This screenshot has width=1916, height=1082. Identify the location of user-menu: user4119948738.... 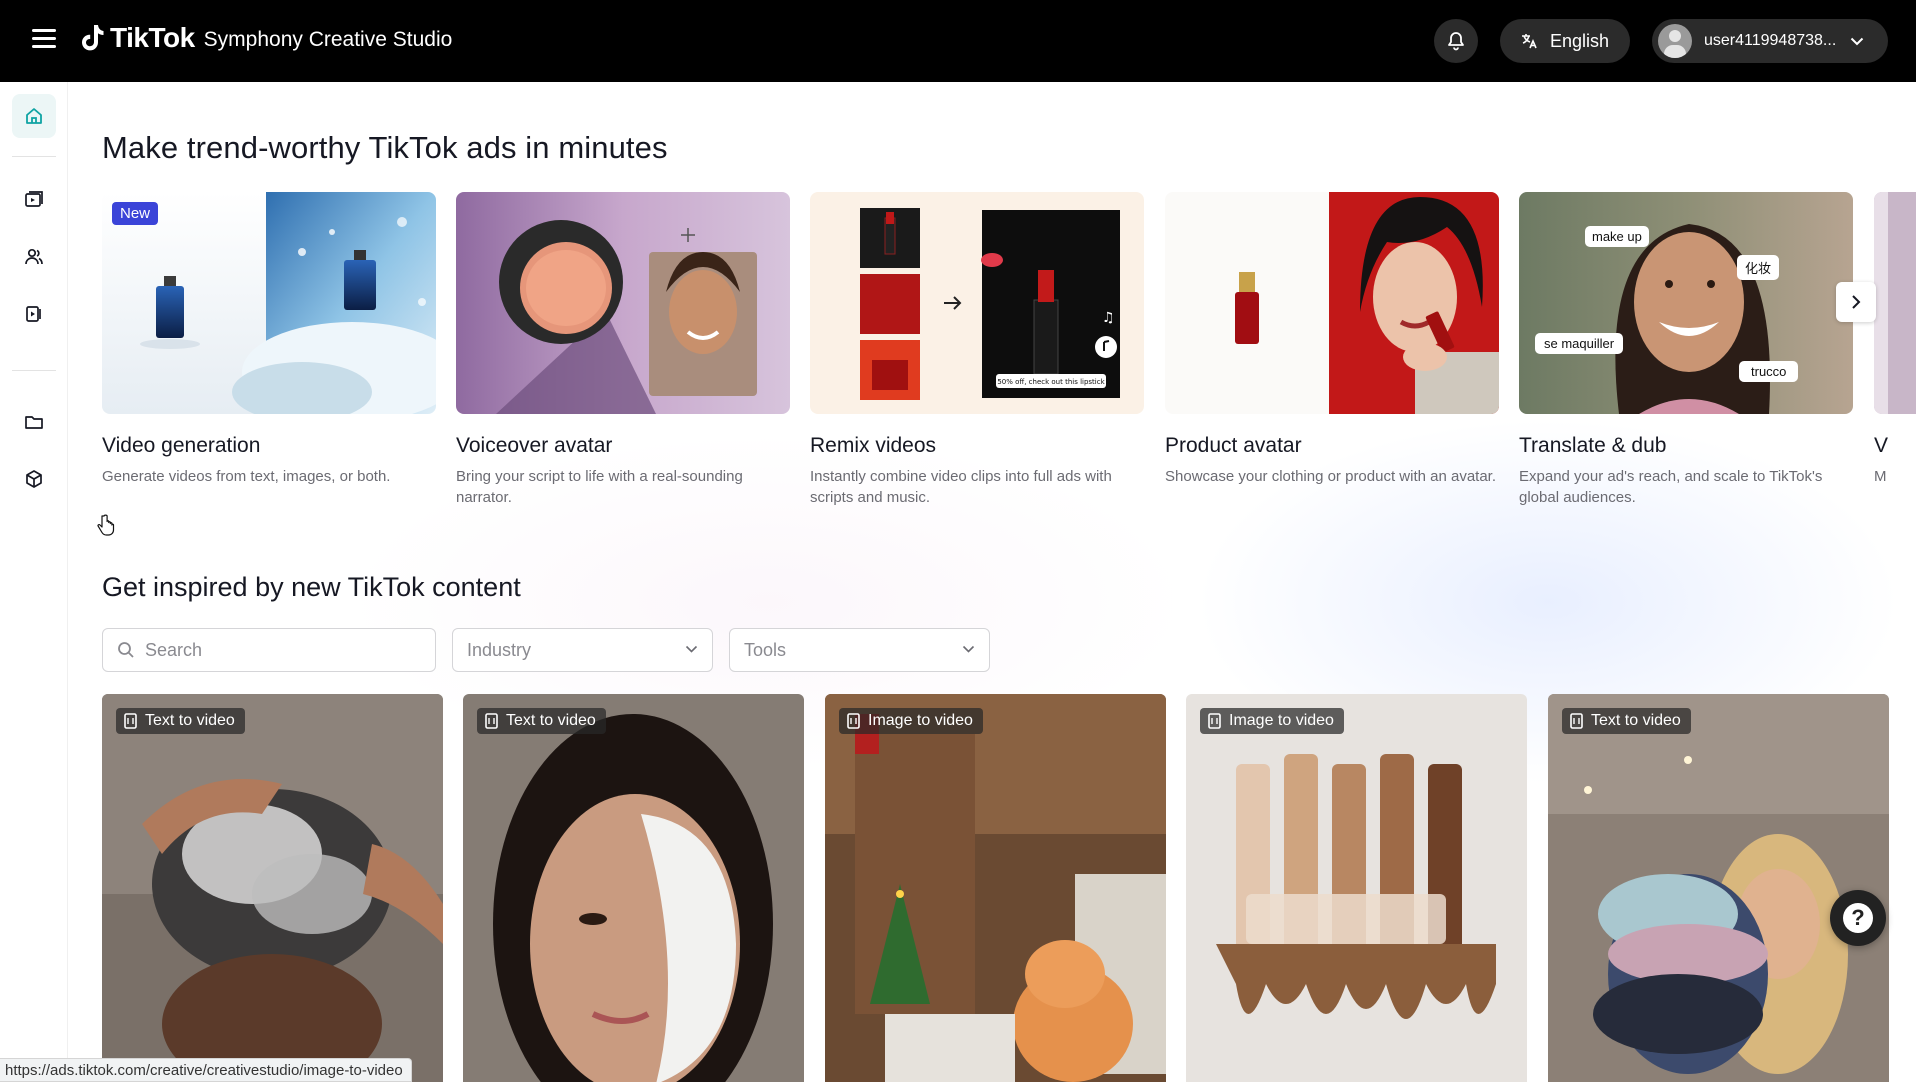
(1770, 41).